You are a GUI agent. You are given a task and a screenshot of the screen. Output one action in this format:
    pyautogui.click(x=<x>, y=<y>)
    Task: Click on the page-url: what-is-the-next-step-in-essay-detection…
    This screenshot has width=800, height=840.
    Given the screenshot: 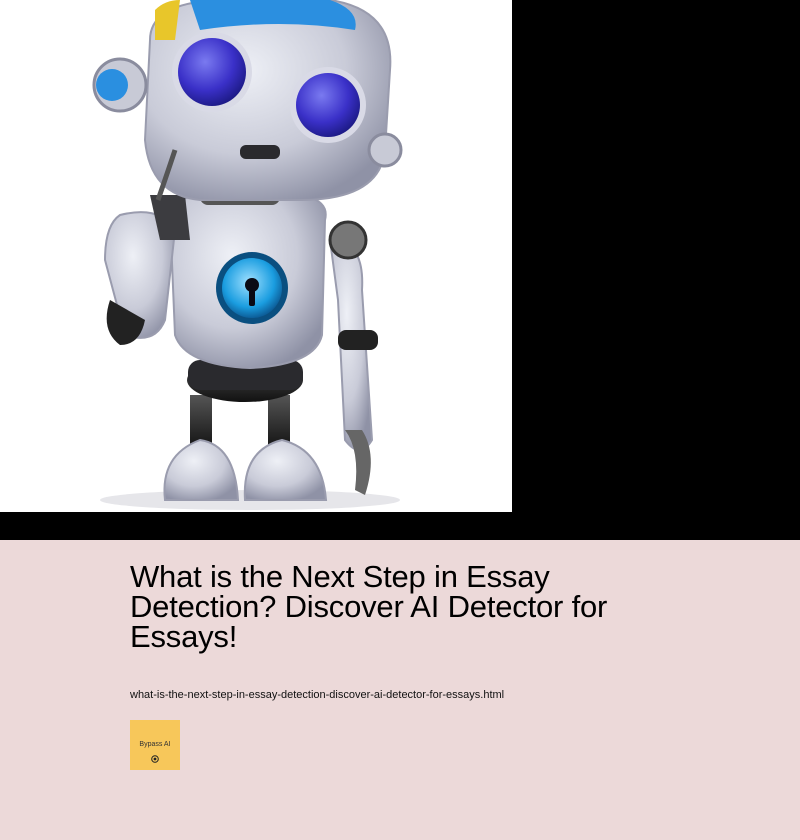 What is the action you would take?
    pyautogui.click(x=317, y=695)
    